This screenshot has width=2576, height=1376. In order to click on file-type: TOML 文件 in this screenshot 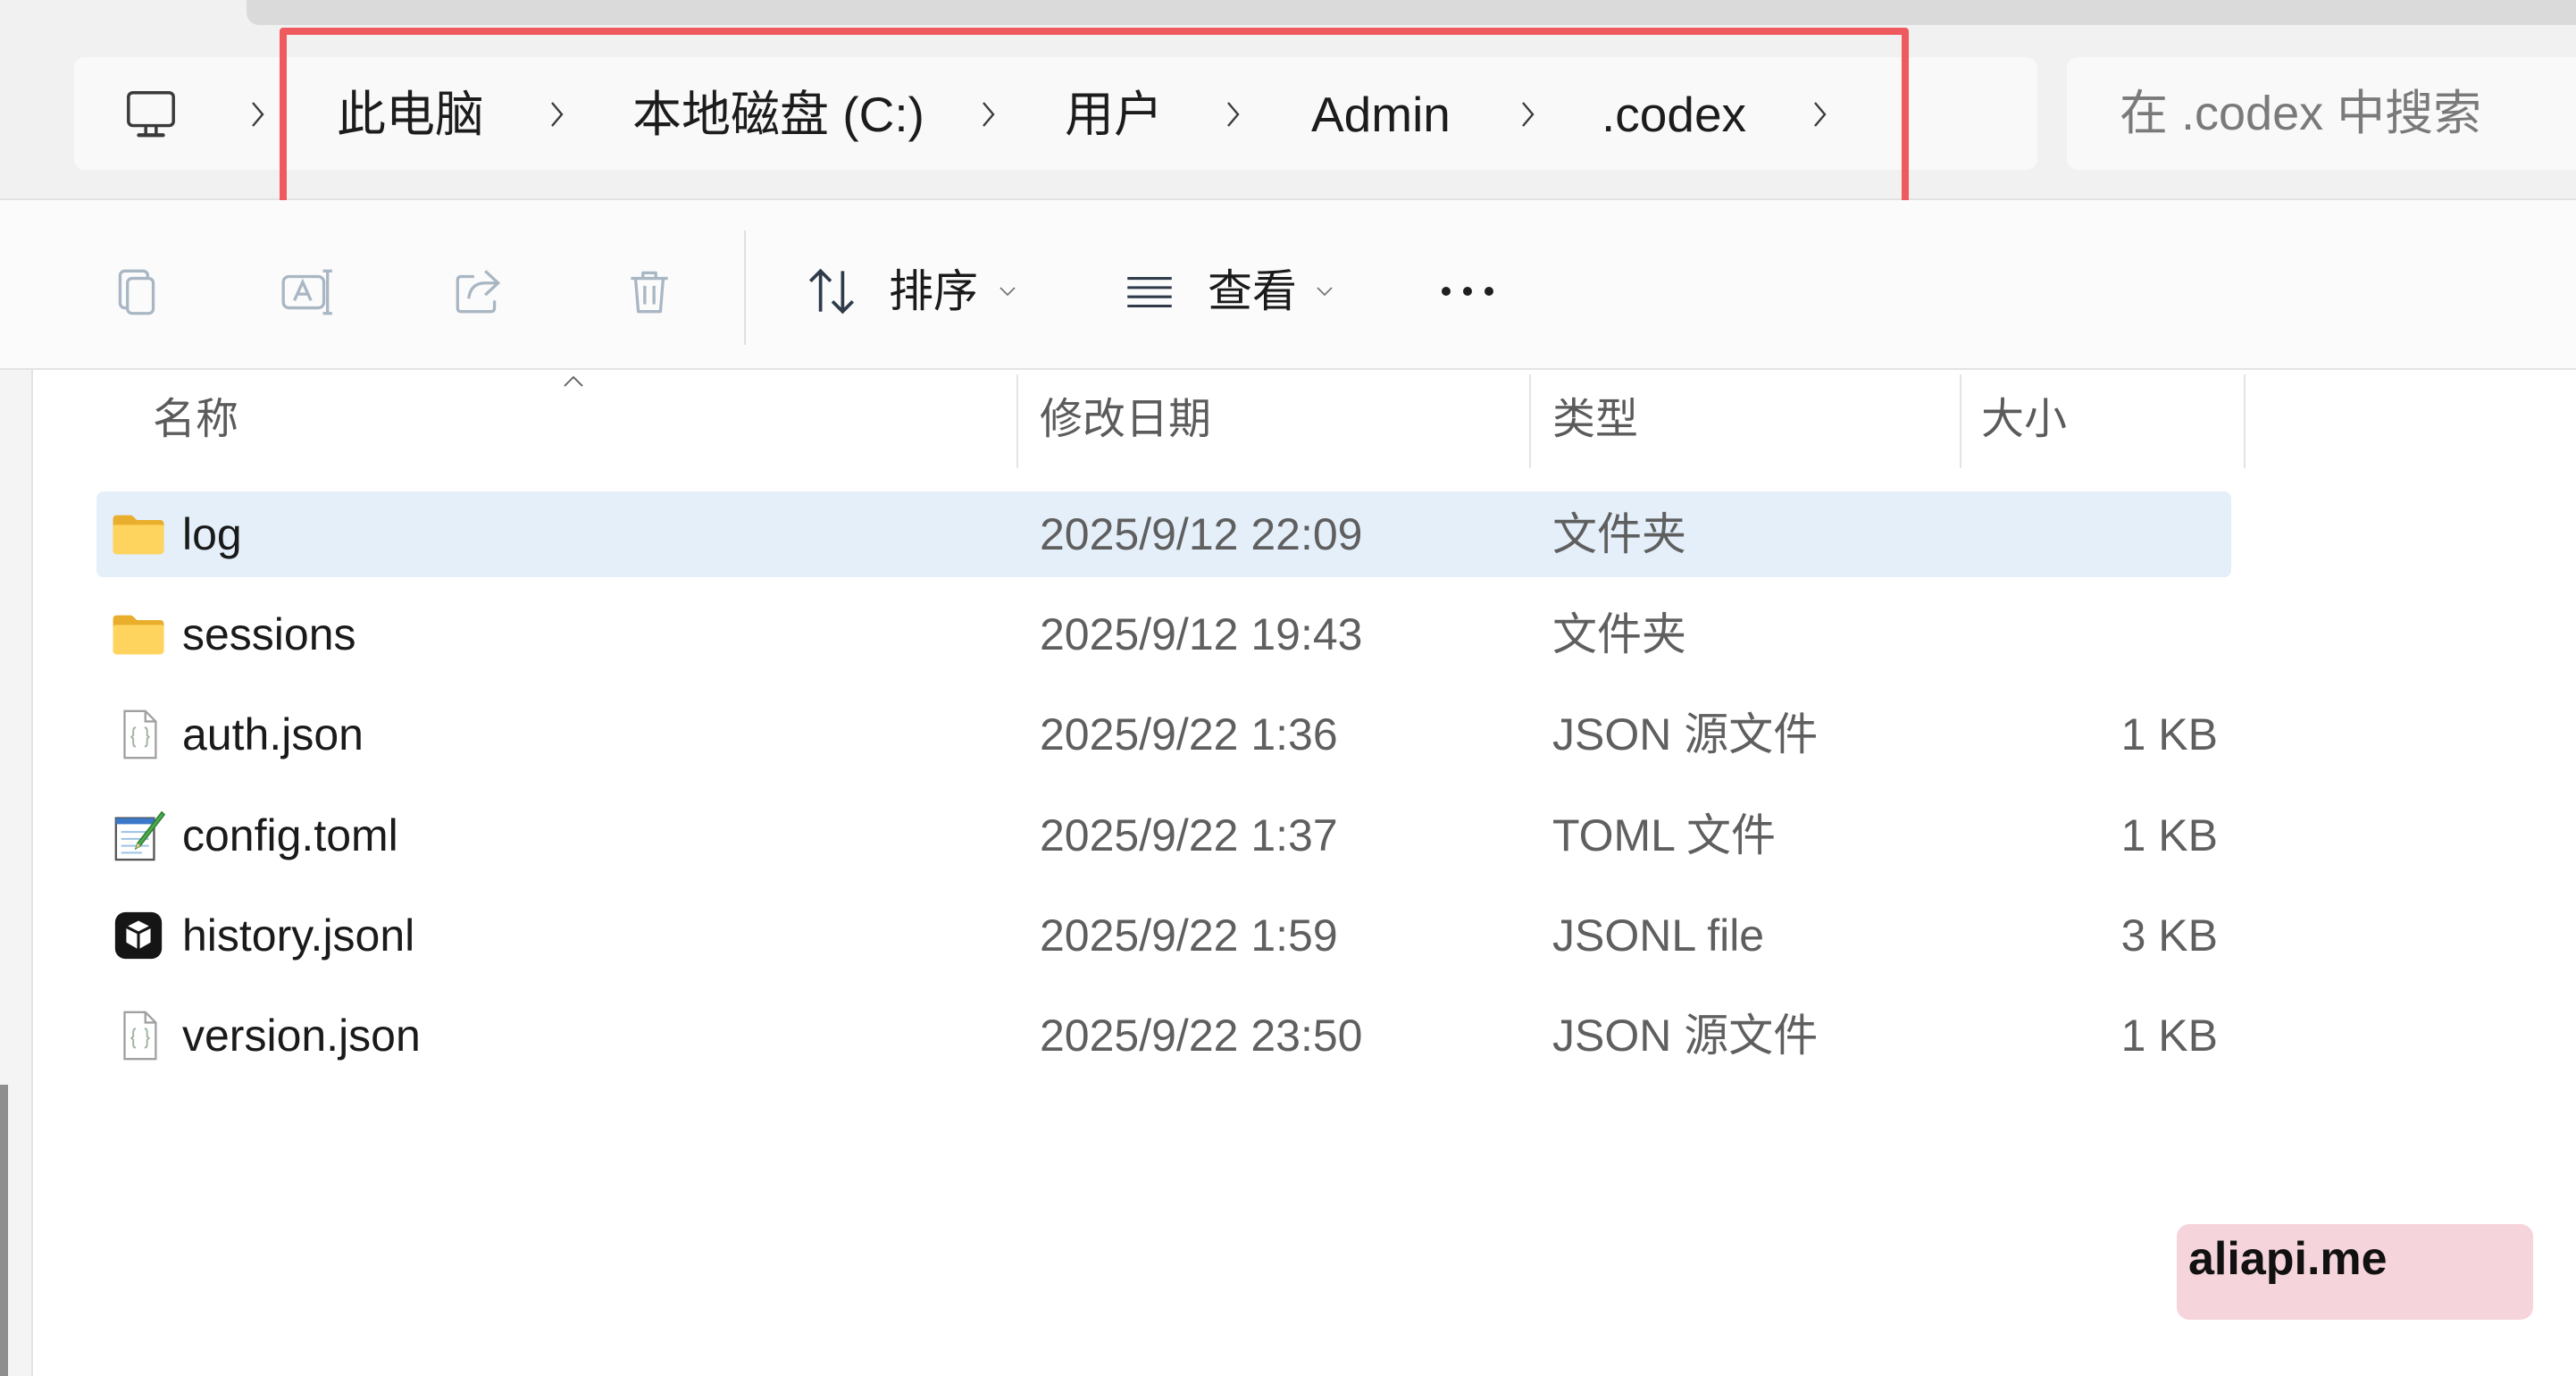, I will do `click(1665, 835)`.